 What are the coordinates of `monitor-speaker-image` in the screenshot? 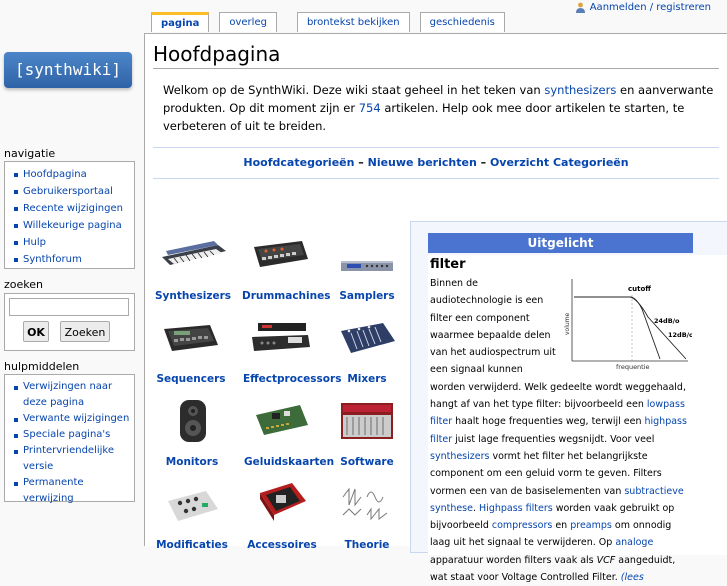 It's located at (192, 421).